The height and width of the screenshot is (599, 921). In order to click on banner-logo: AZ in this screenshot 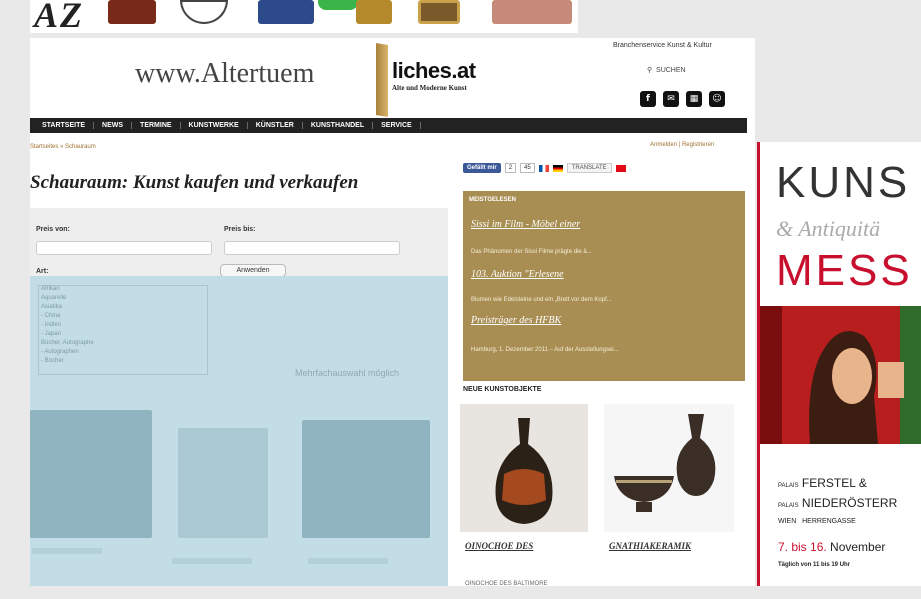, I will do `click(59, 17)`.